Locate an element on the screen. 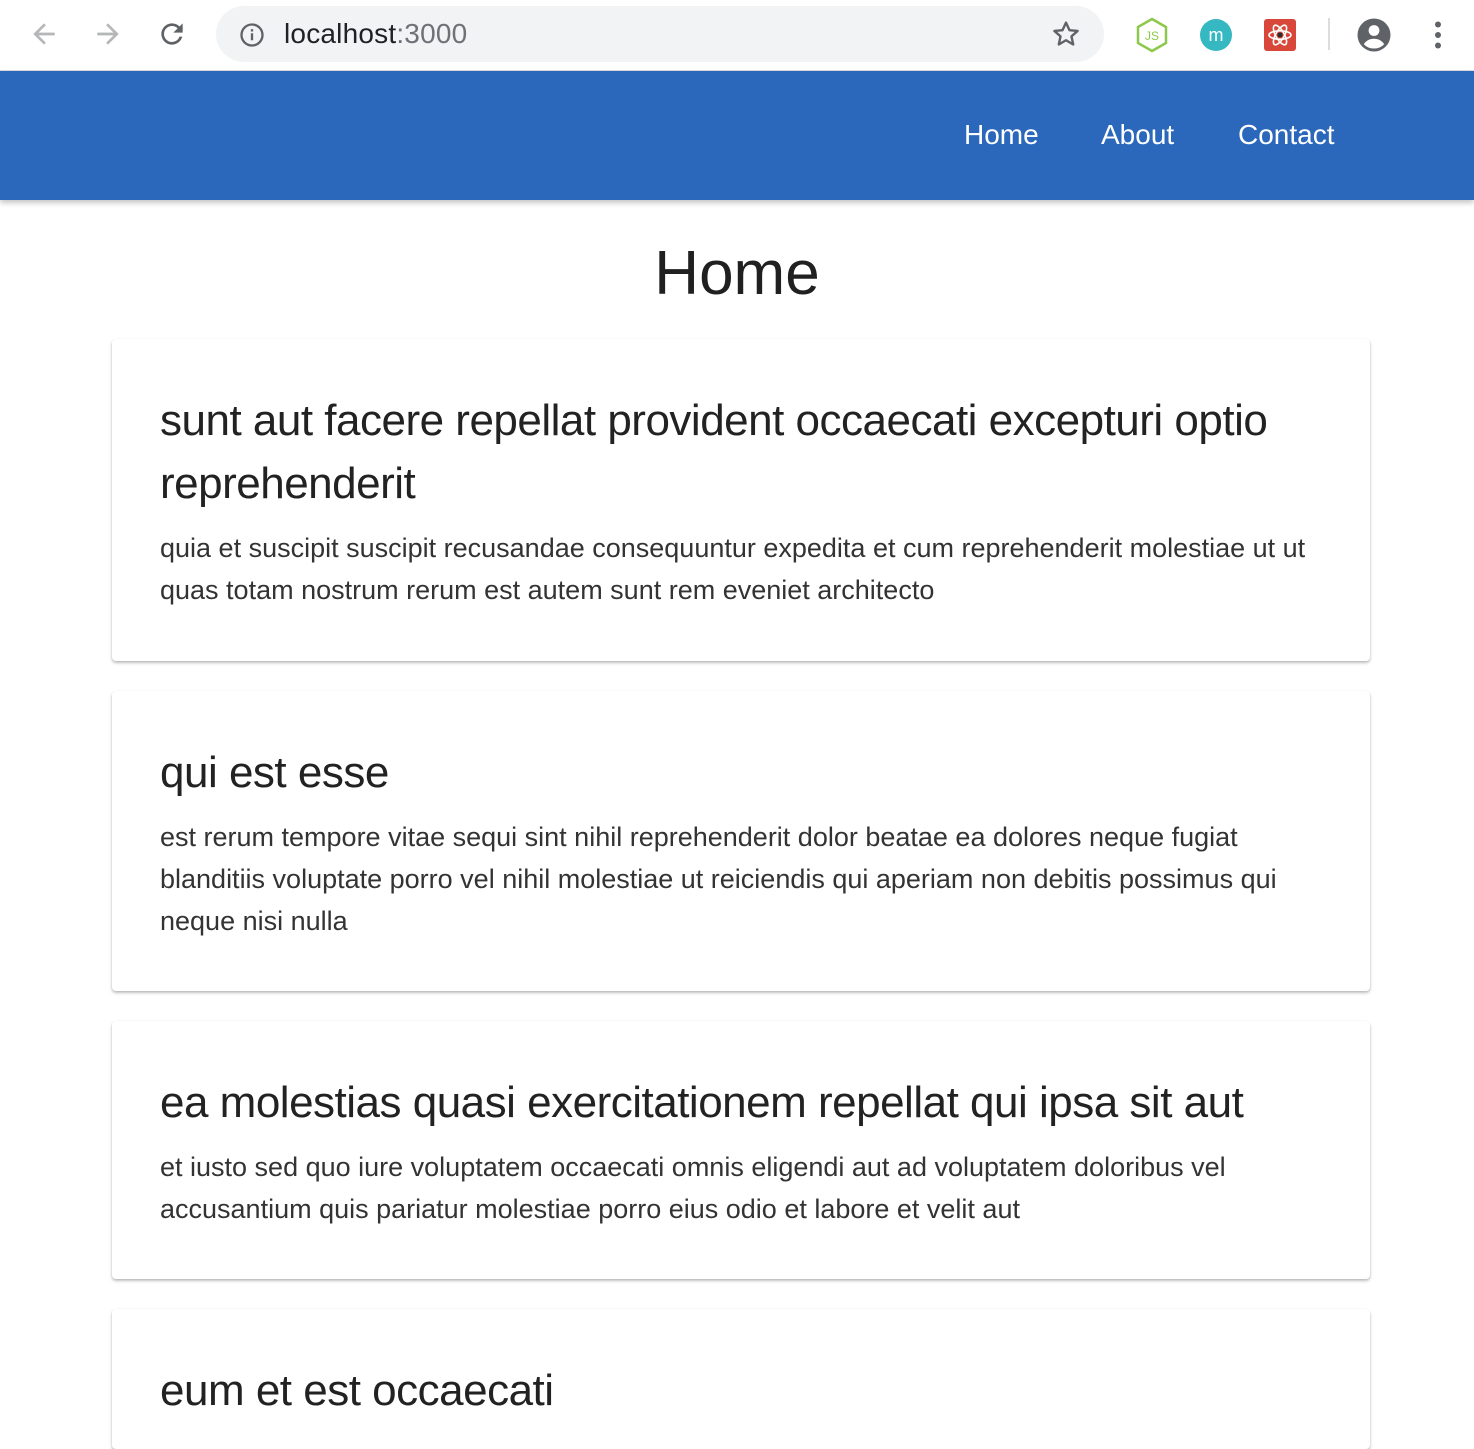  nodejs-extension-icon: JS is located at coordinates (1152, 35).